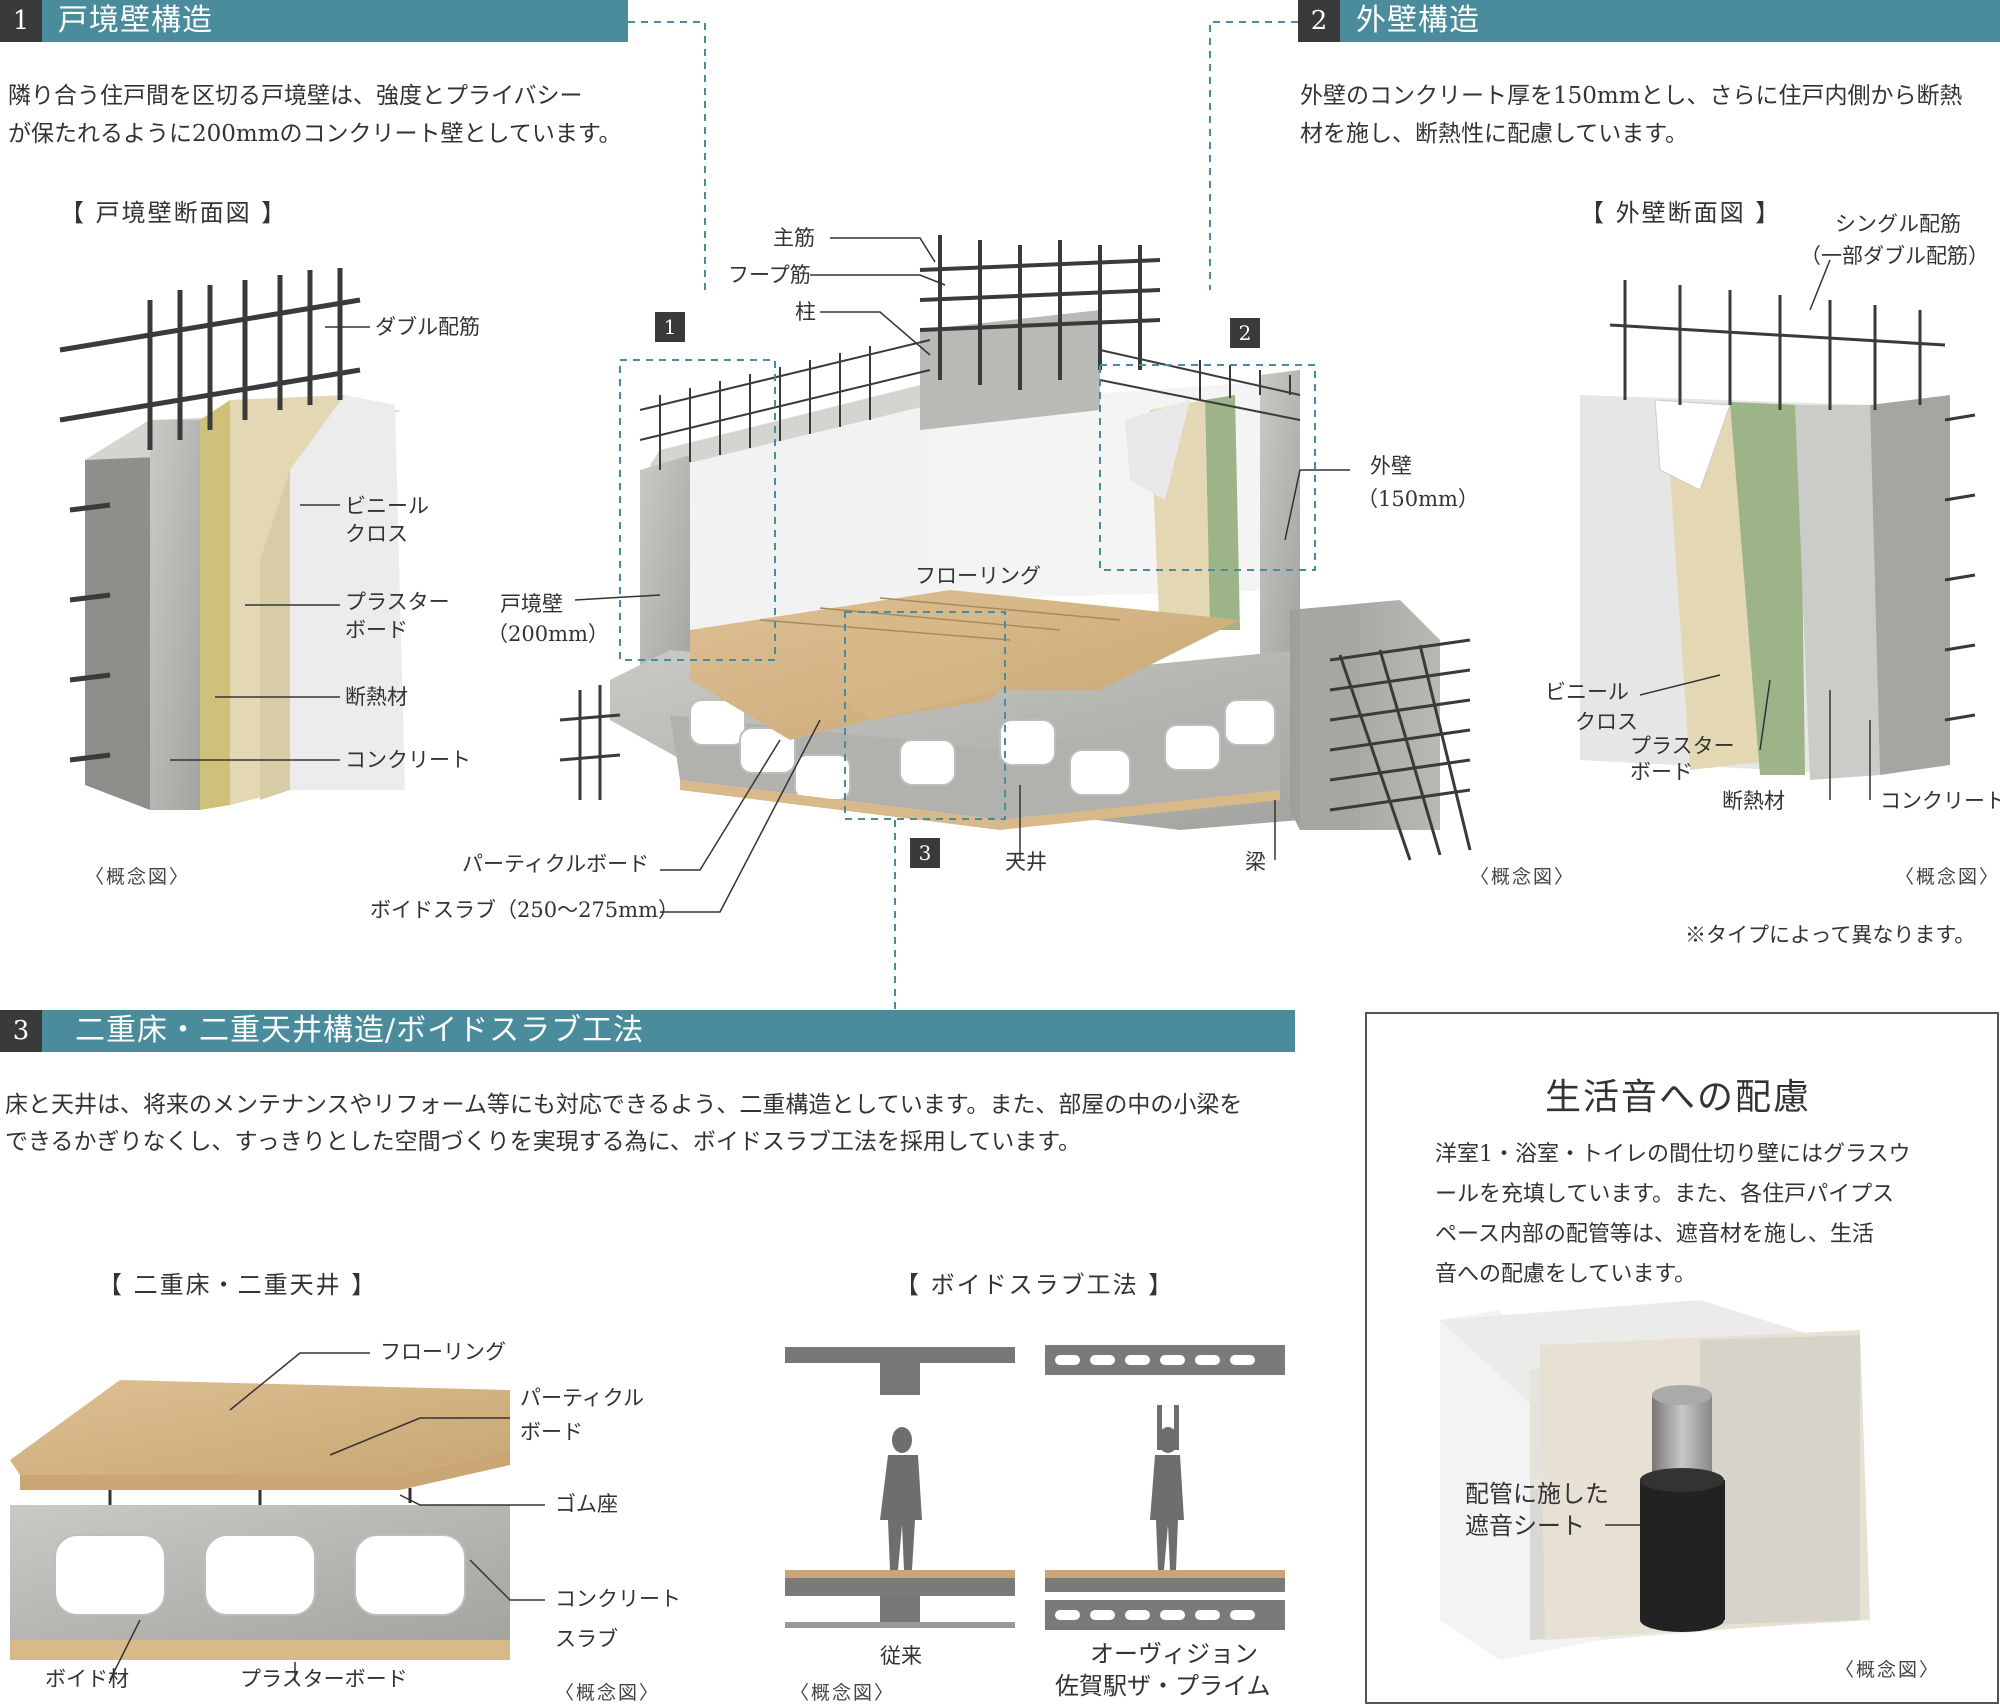  I want to click on sound-body-line-1: 洋室1・浴室・トイレの間仕切り壁にはグラスウ, so click(1673, 1154).